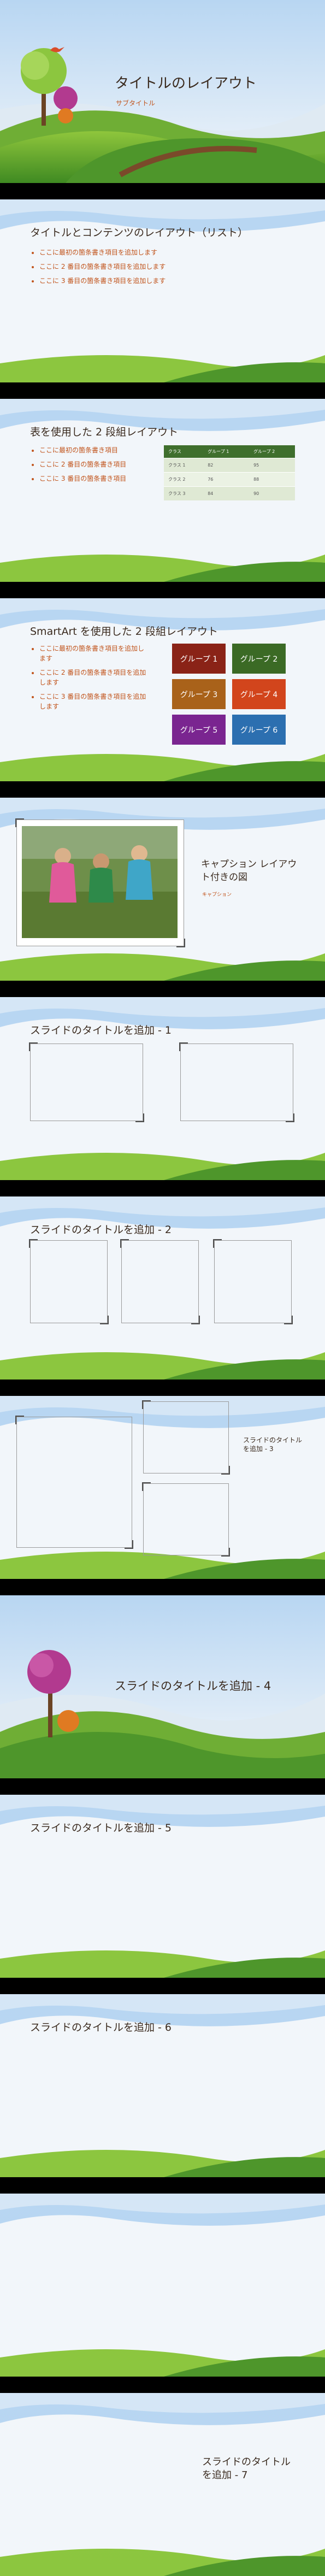 The height and width of the screenshot is (2576, 325). I want to click on slide-title: スライドのタイトルを追加 - 3, so click(273, 1444).